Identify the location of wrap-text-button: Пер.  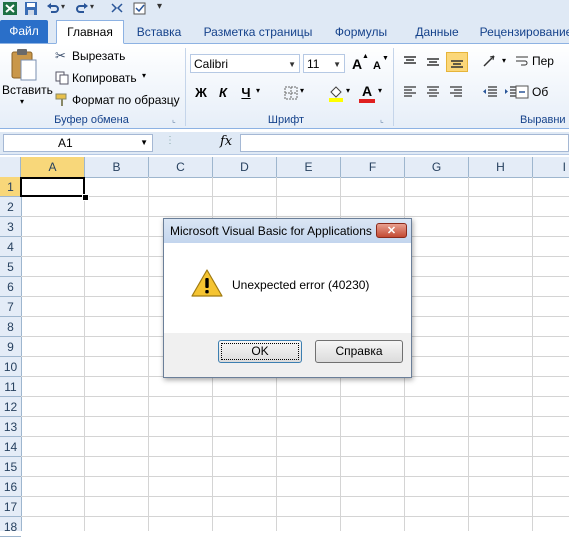
(543, 61).